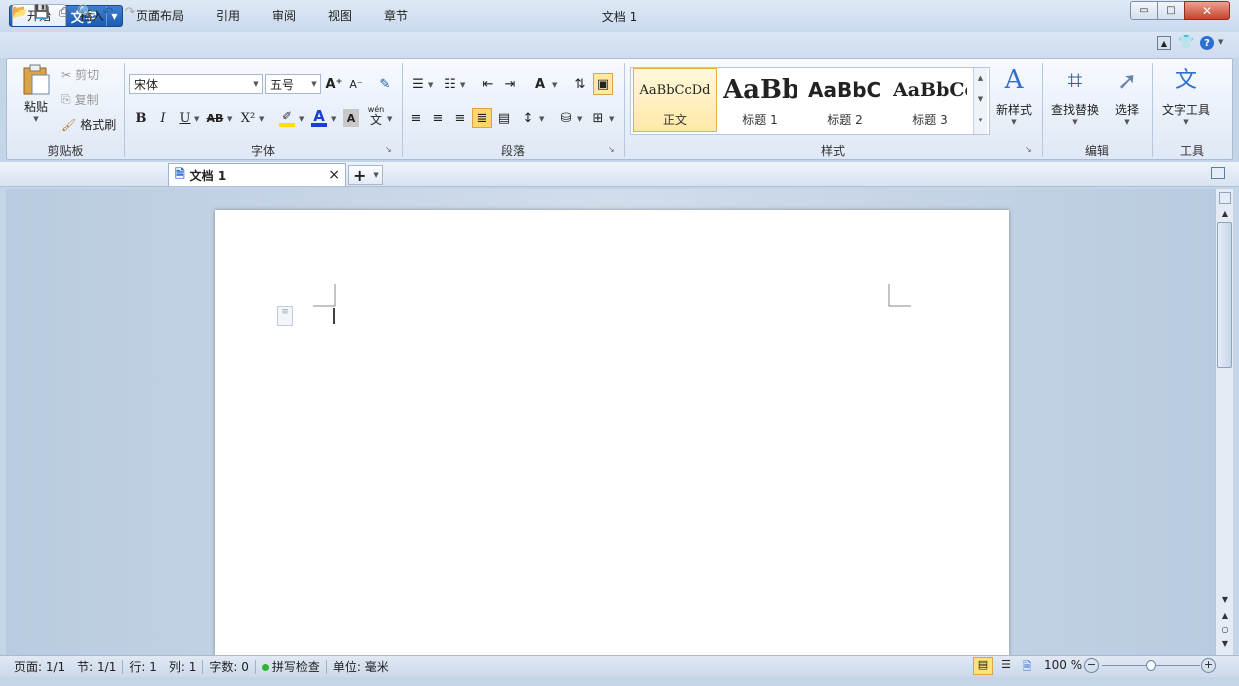  What do you see at coordinates (1218, 173) in the screenshot?
I see `tab-list-icon` at bounding box center [1218, 173].